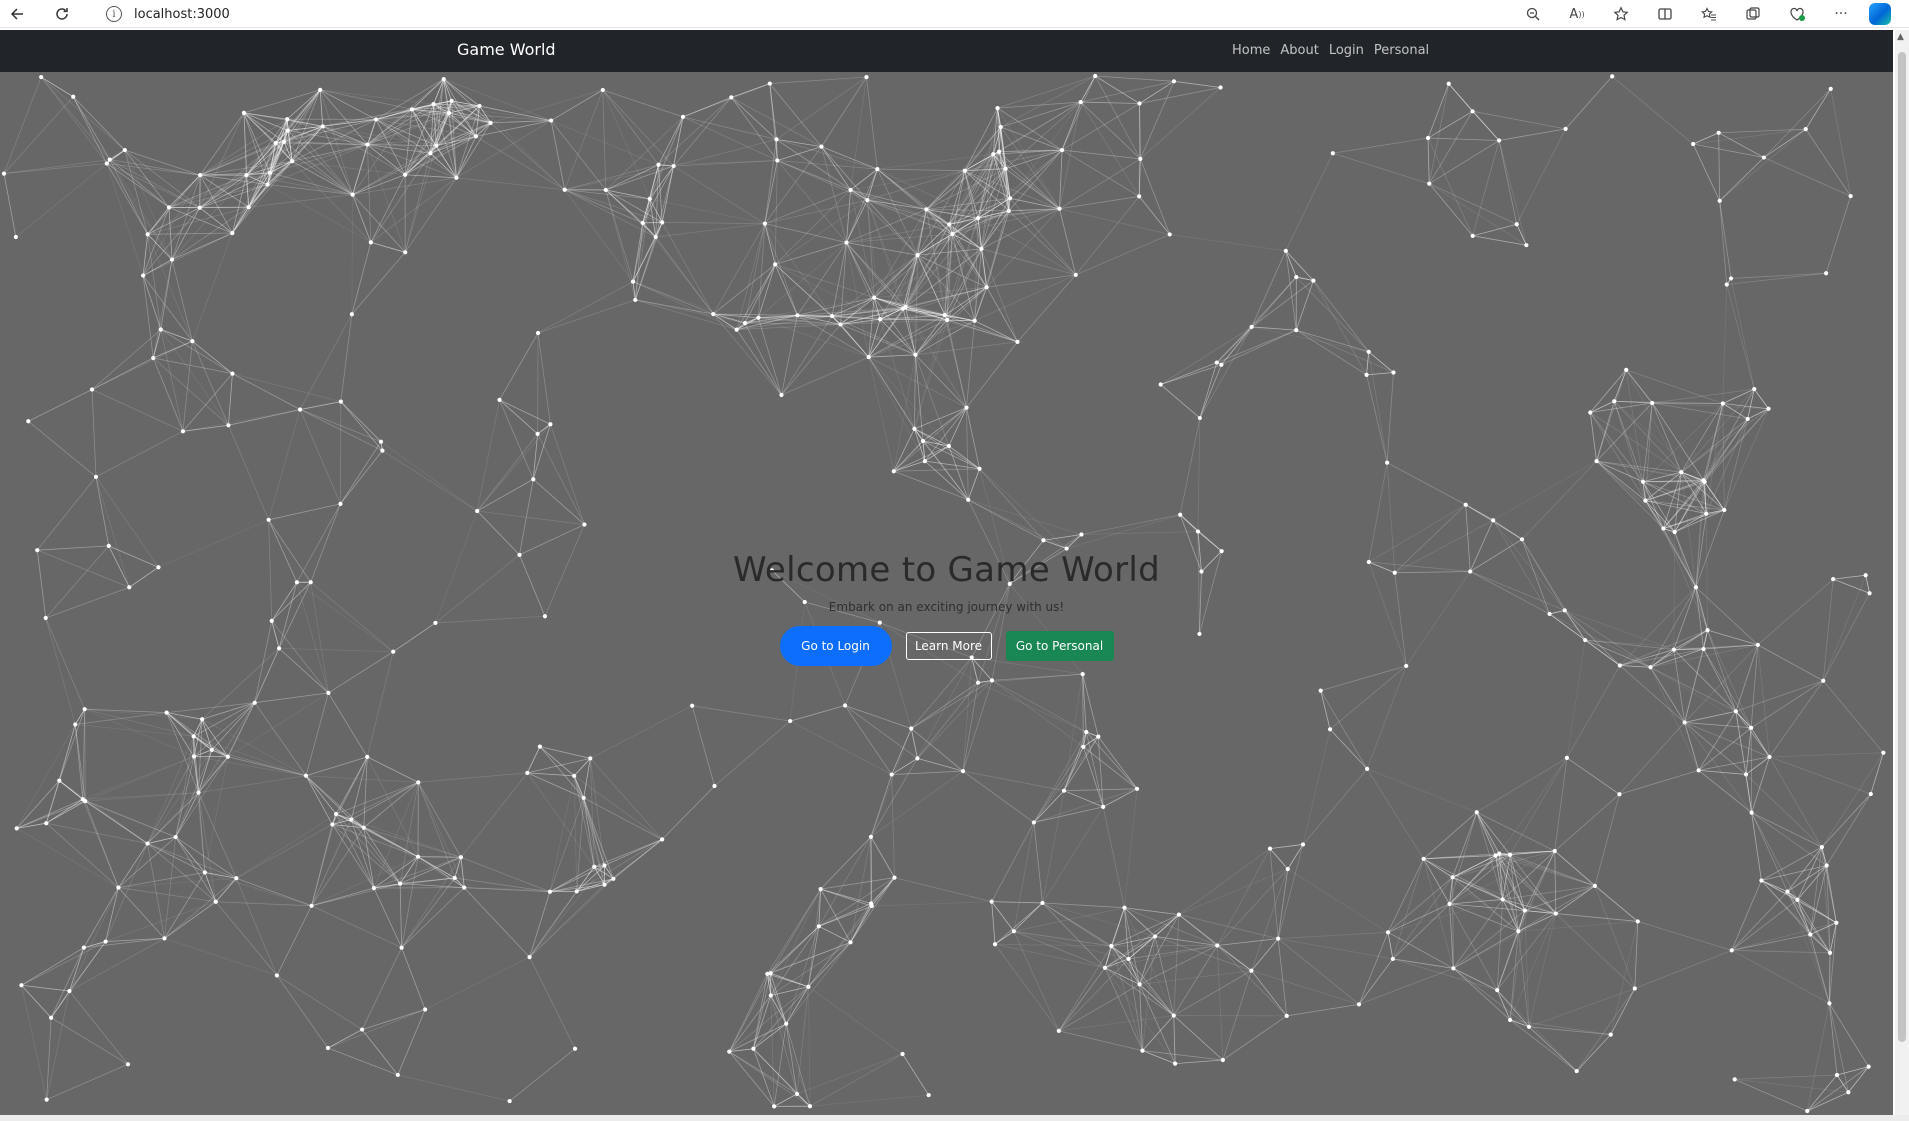 This screenshot has width=1909, height=1121. Describe the element at coordinates (827, 14) in the screenshot. I see `address-bar: i localhost:3000` at that location.